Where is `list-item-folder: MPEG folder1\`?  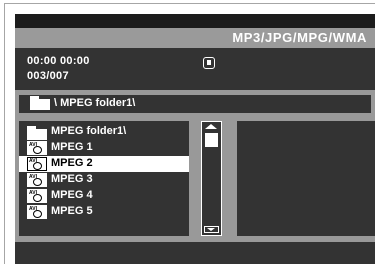
list-item-folder: MPEG folder1\ is located at coordinates (104, 132).